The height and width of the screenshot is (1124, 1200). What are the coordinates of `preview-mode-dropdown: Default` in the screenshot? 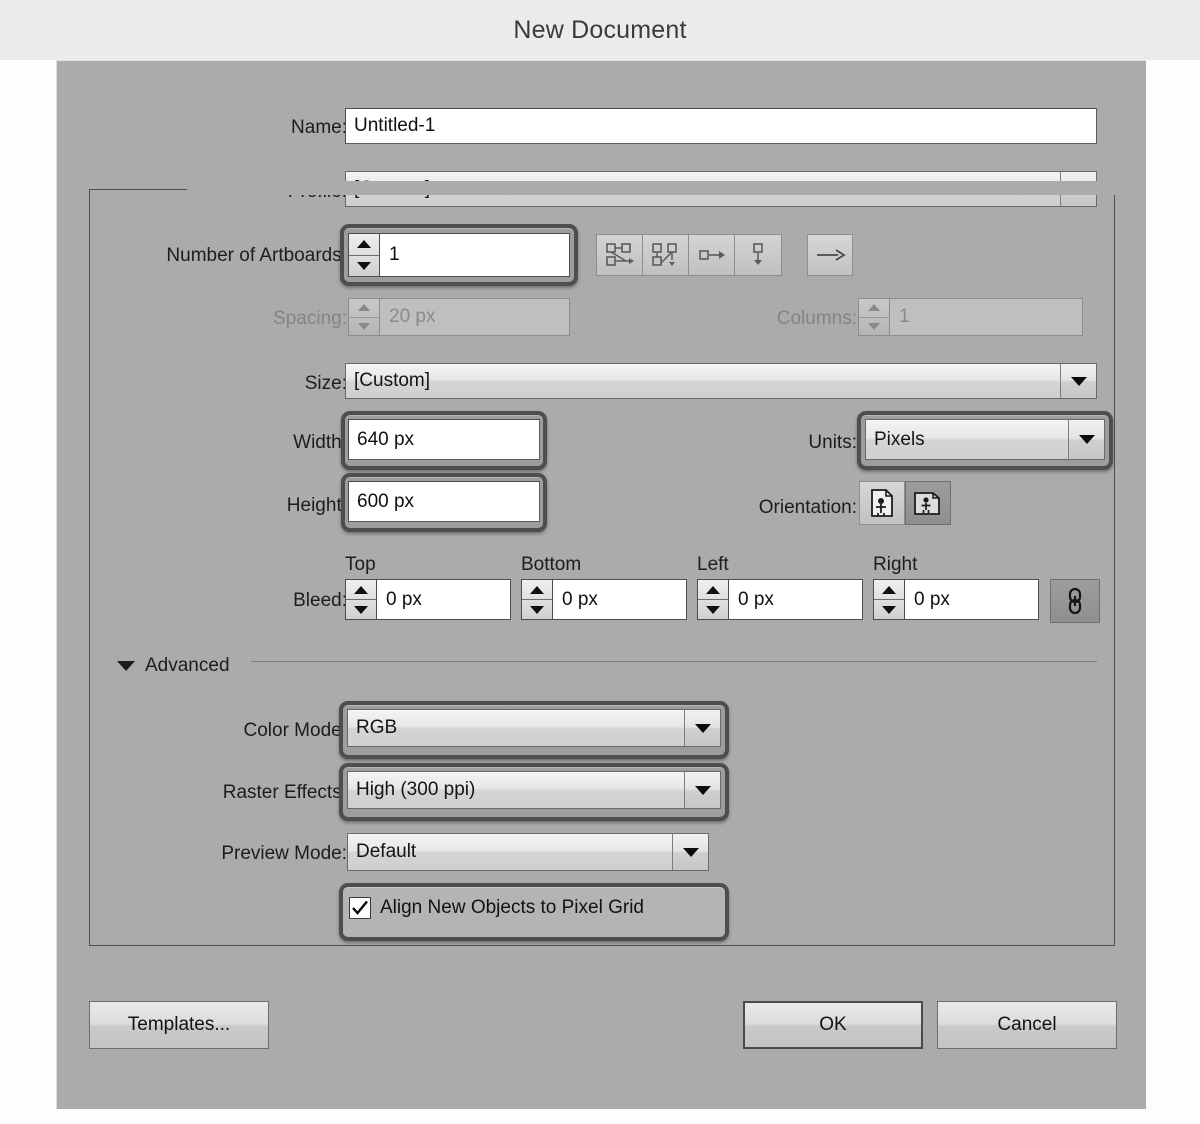 It's located at (528, 852).